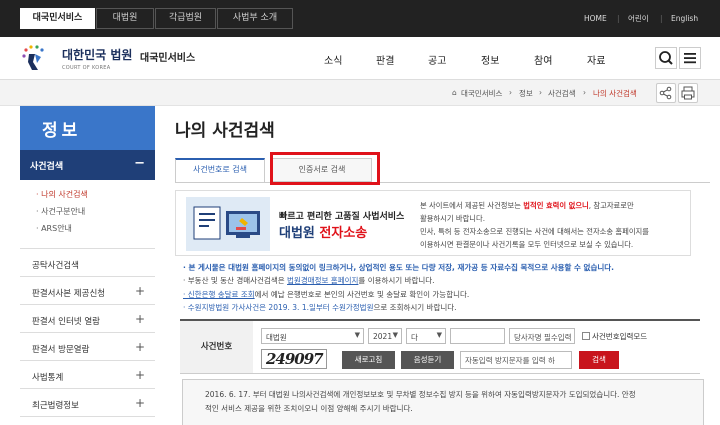 The width and height of the screenshot is (720, 425). What do you see at coordinates (599, 360) in the screenshot?
I see `search-submit-button: 검색` at bounding box center [599, 360].